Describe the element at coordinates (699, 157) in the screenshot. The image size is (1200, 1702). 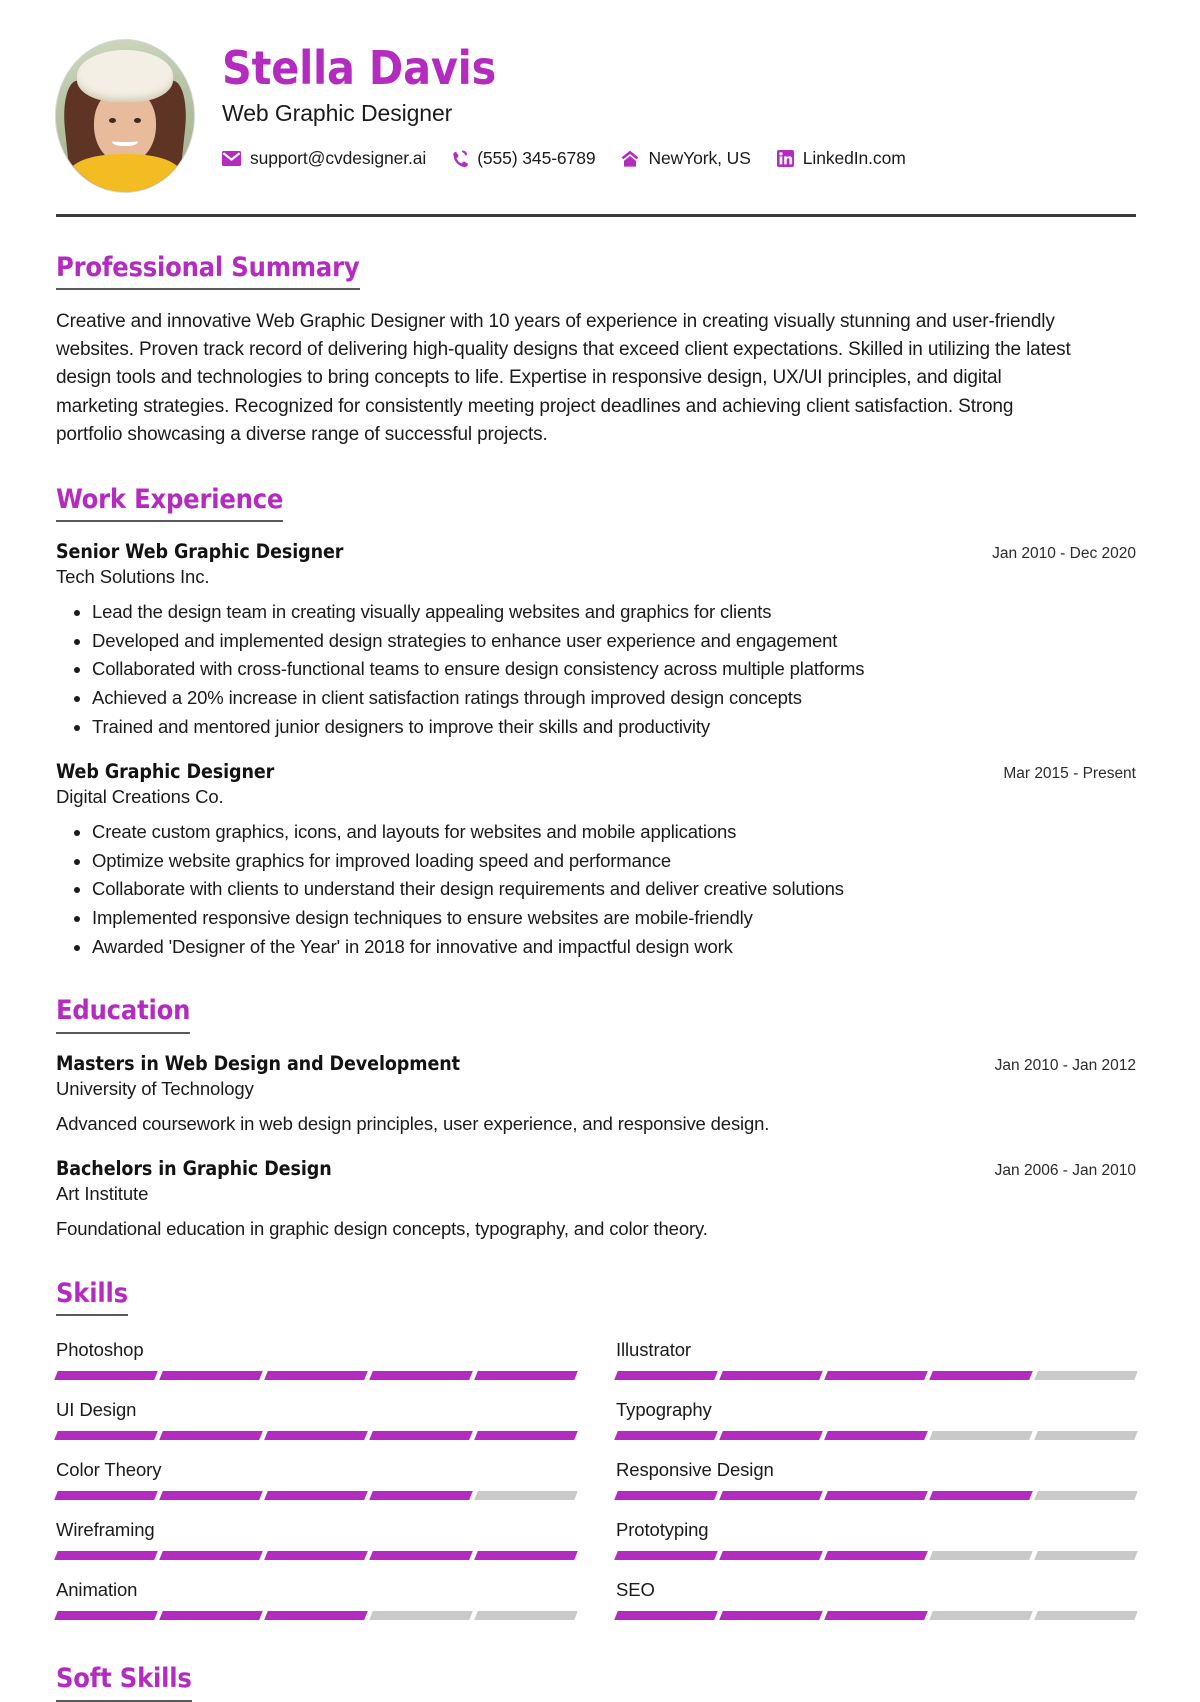
I see `contact-location-text: NewYork, US` at that location.